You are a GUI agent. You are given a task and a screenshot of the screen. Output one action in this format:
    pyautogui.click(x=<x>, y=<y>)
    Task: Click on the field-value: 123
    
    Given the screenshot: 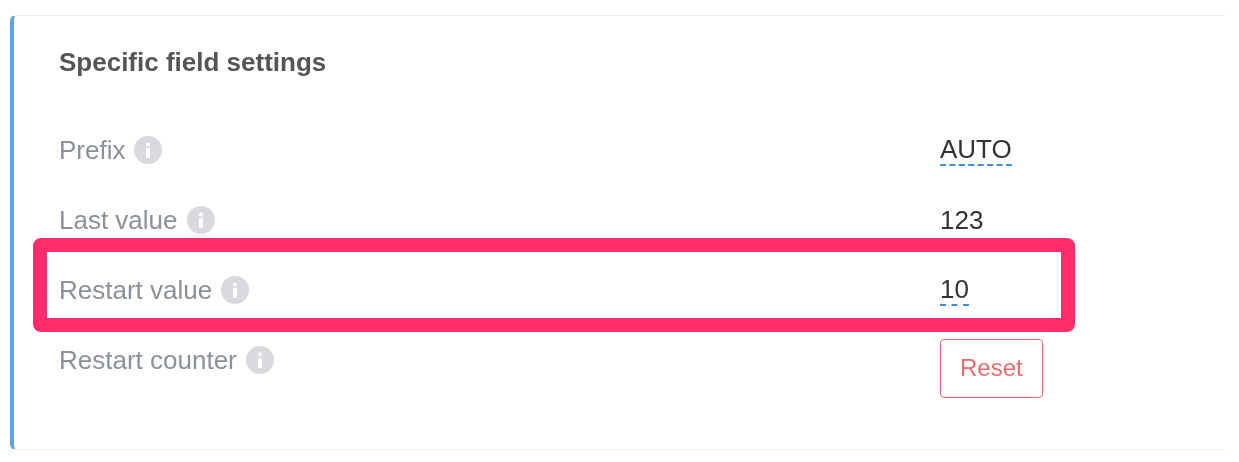 What is the action you would take?
    pyautogui.click(x=962, y=220)
    